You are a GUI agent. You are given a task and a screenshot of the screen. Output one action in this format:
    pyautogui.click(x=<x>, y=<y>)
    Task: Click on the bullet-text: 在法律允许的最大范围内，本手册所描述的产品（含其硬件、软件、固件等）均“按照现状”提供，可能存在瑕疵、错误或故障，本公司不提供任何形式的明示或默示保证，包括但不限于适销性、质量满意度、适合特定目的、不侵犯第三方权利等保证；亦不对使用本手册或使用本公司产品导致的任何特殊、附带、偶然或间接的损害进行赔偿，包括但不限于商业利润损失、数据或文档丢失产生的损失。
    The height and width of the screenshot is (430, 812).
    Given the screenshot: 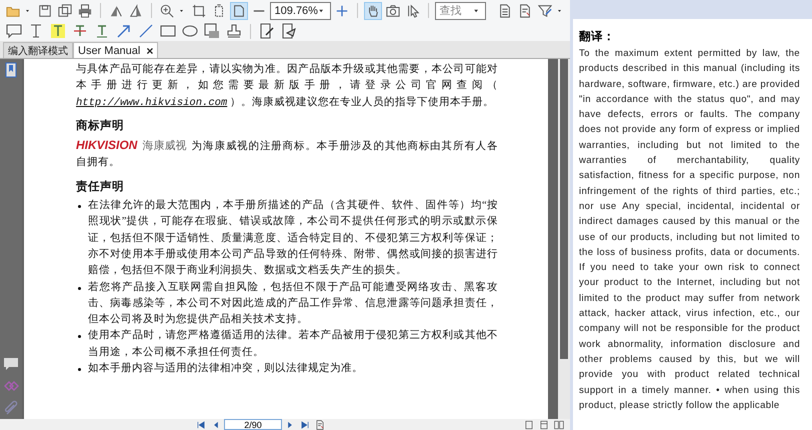 What is the action you would take?
    pyautogui.click(x=293, y=238)
    